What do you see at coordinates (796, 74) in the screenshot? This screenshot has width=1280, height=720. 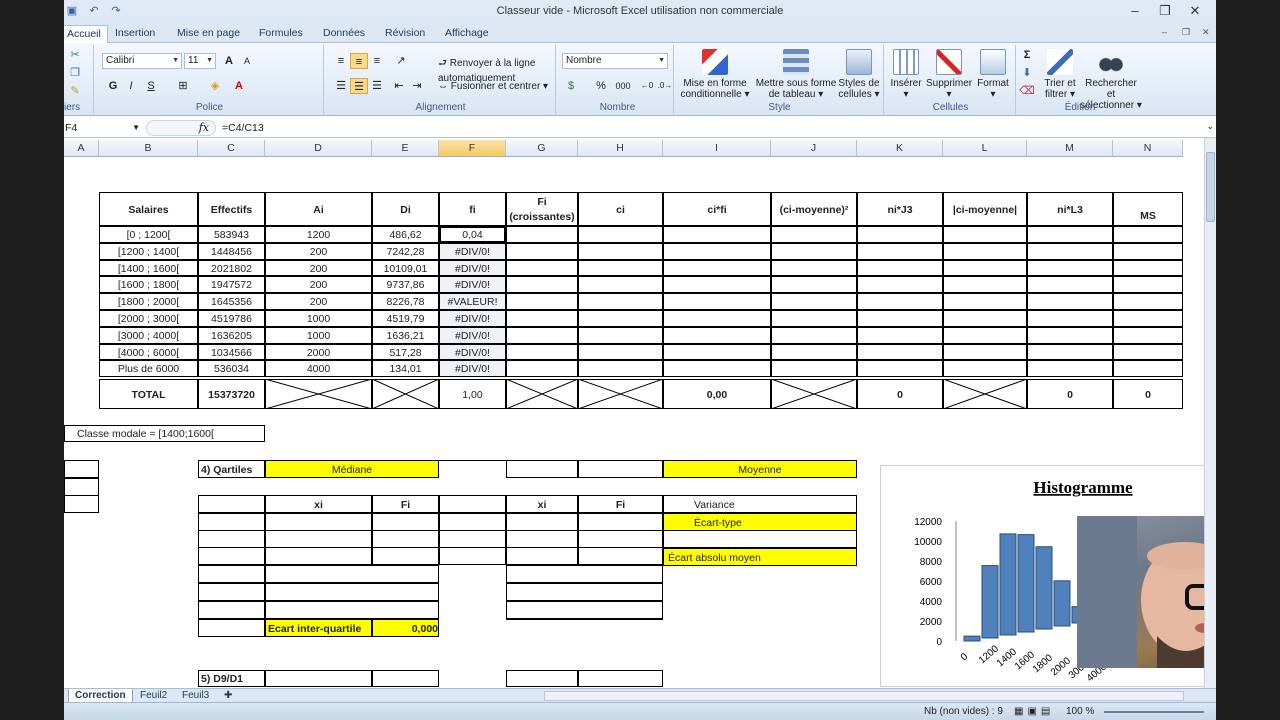 I see `format-table-button: Mettre sous forme de tableau ▾` at bounding box center [796, 74].